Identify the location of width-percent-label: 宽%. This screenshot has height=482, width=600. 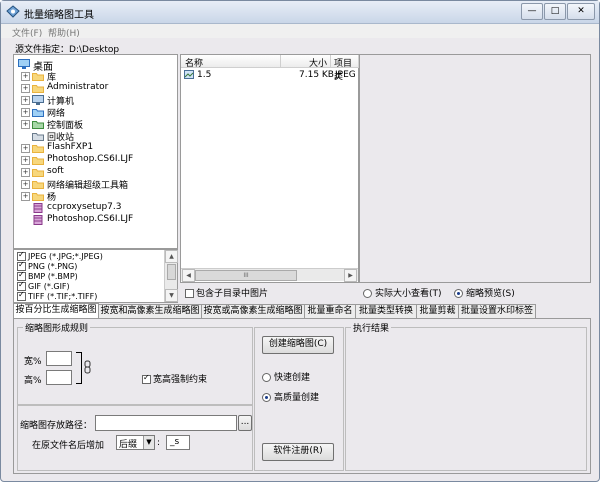
(33, 362).